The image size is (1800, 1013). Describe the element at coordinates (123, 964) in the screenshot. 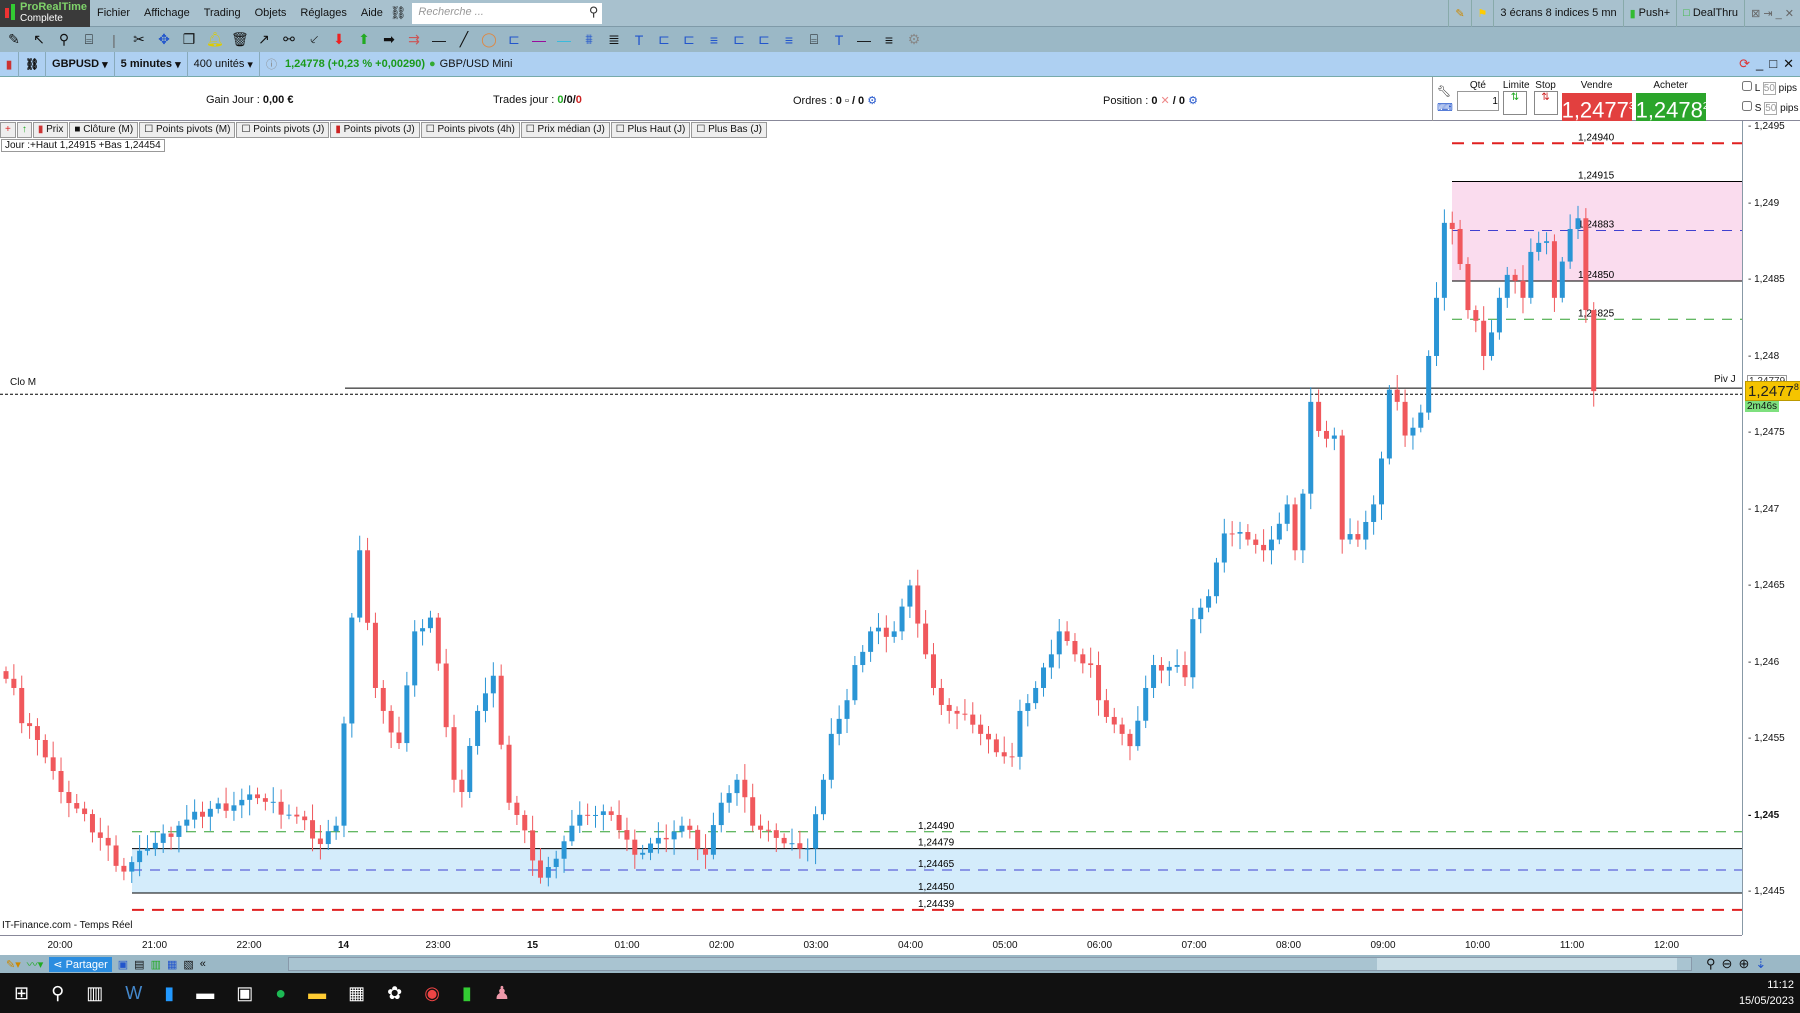

I see `chat-icon: ▣` at that location.